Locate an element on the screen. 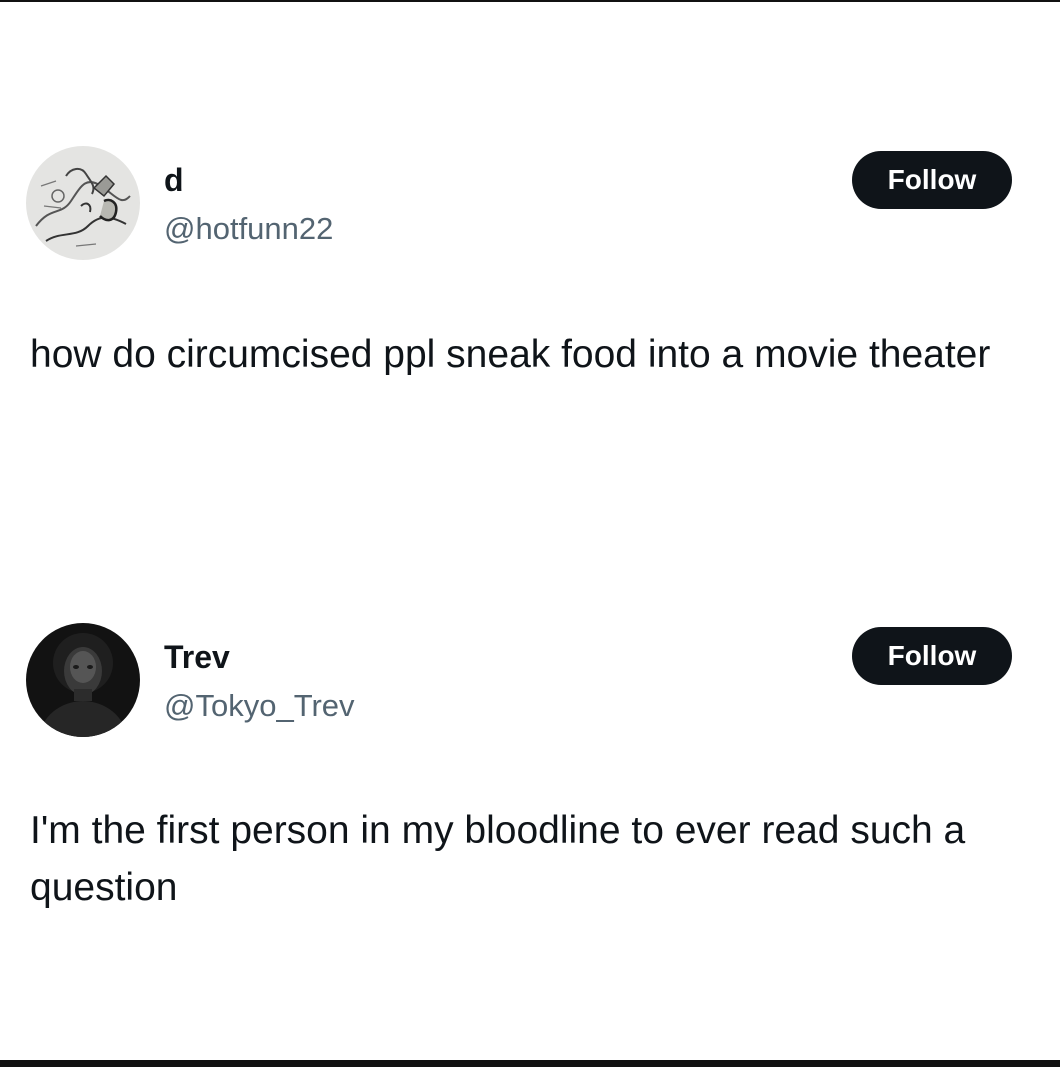 The width and height of the screenshot is (1060, 1067). dark-portrait-avatar-icon is located at coordinates (83, 680).